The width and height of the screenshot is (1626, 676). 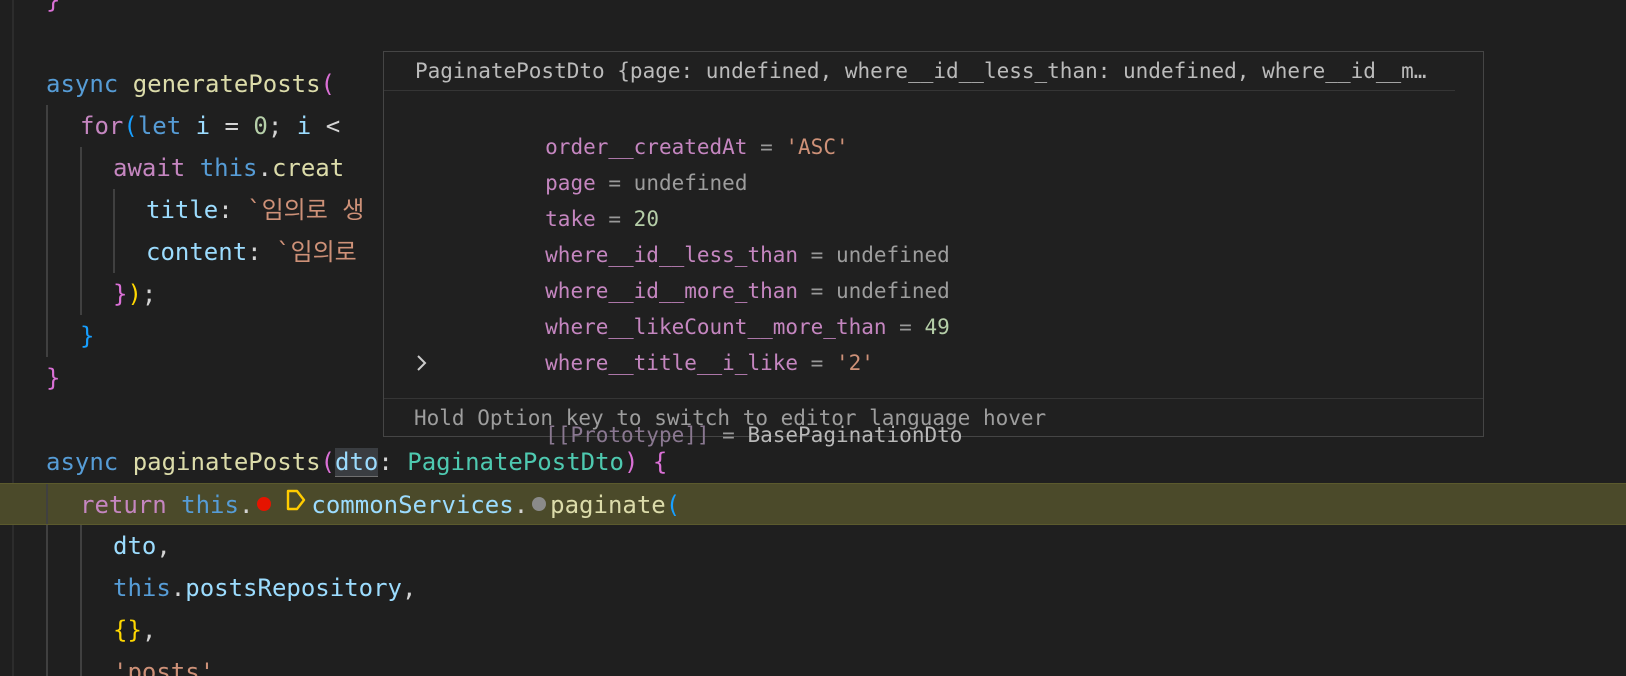 What do you see at coordinates (182, 210) in the screenshot?
I see `property-title: title` at bounding box center [182, 210].